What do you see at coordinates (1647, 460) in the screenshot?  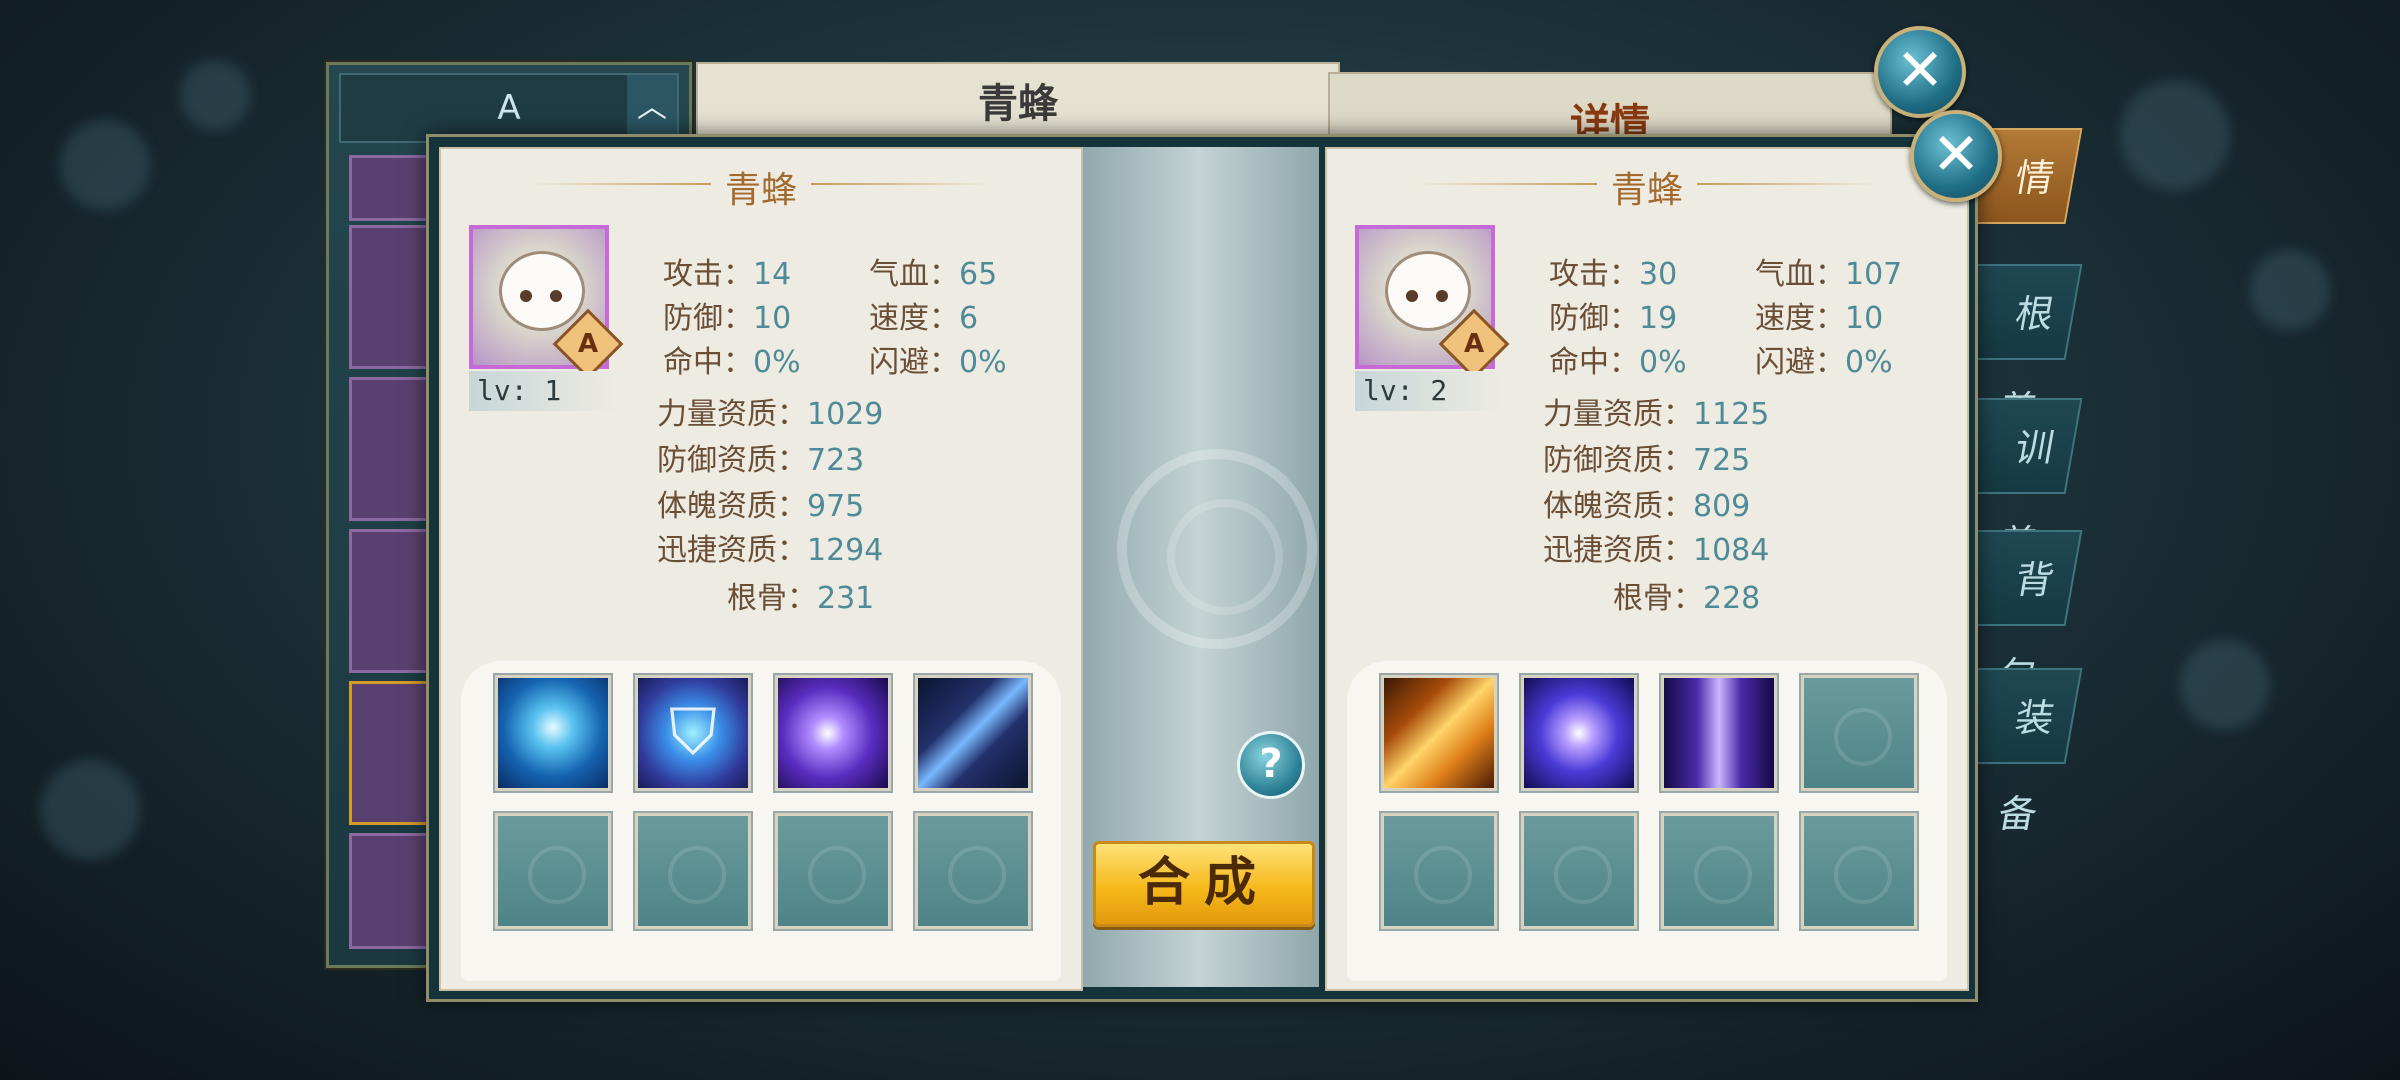 I see `defense-aptitude: 防御资质：725` at bounding box center [1647, 460].